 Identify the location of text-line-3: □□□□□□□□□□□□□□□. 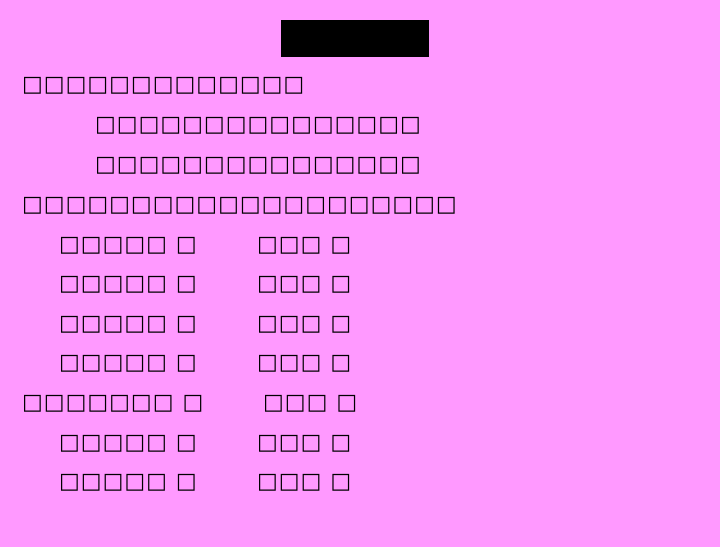
(258, 164).